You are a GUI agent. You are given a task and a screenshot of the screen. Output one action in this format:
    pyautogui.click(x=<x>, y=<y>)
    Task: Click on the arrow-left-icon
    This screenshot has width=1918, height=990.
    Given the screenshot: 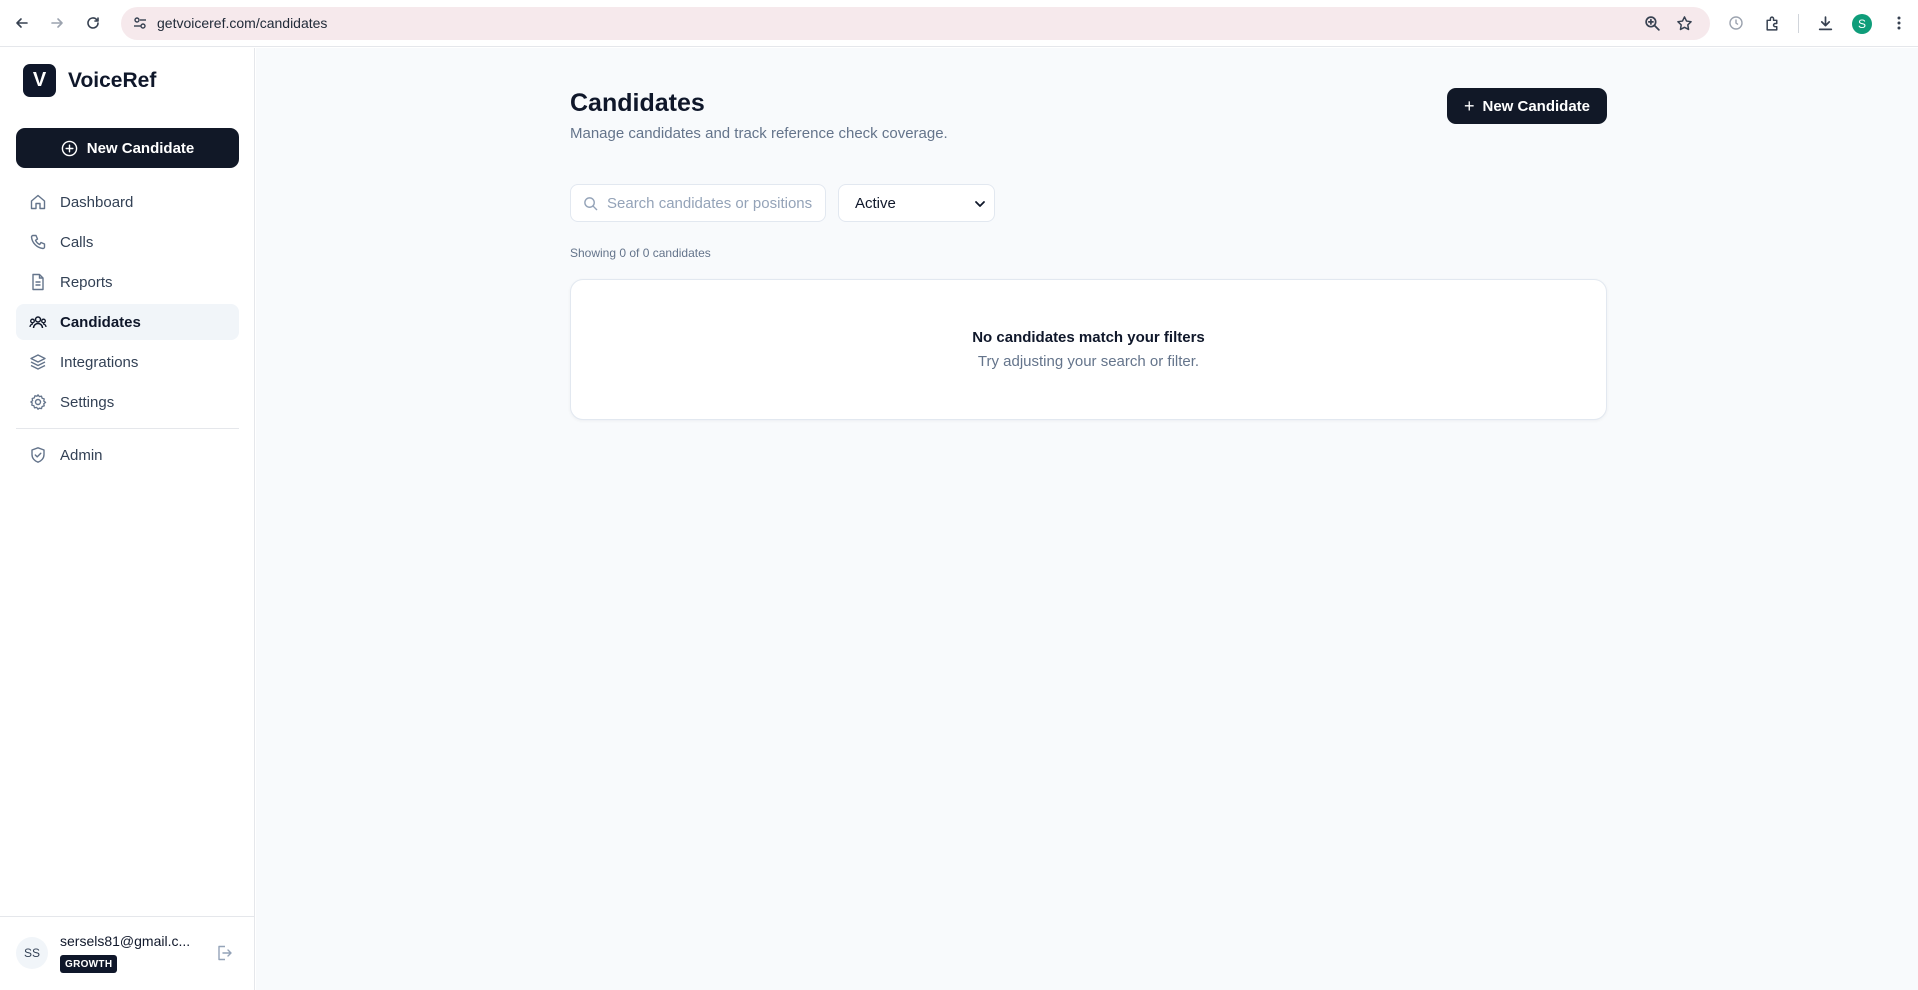 What is the action you would take?
    pyautogui.click(x=22, y=23)
    